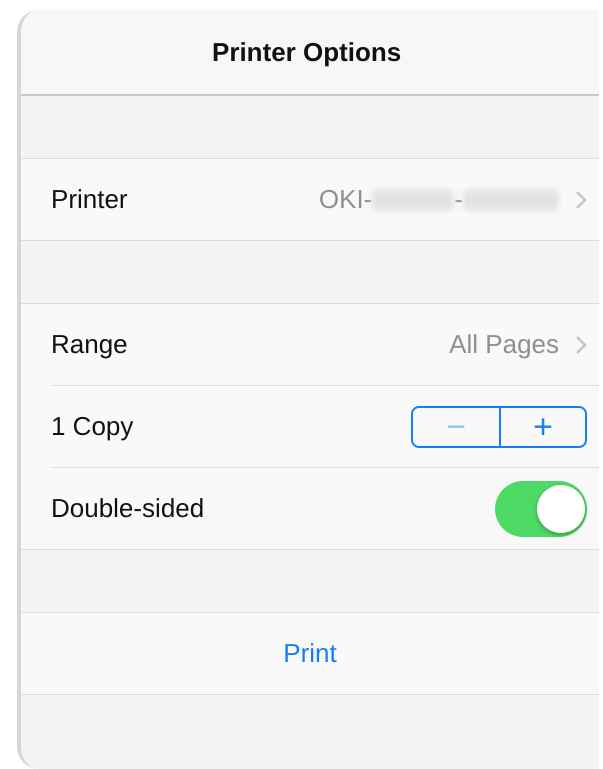 The height and width of the screenshot is (769, 603). What do you see at coordinates (504, 344) in the screenshot?
I see `row-value: All Pages` at bounding box center [504, 344].